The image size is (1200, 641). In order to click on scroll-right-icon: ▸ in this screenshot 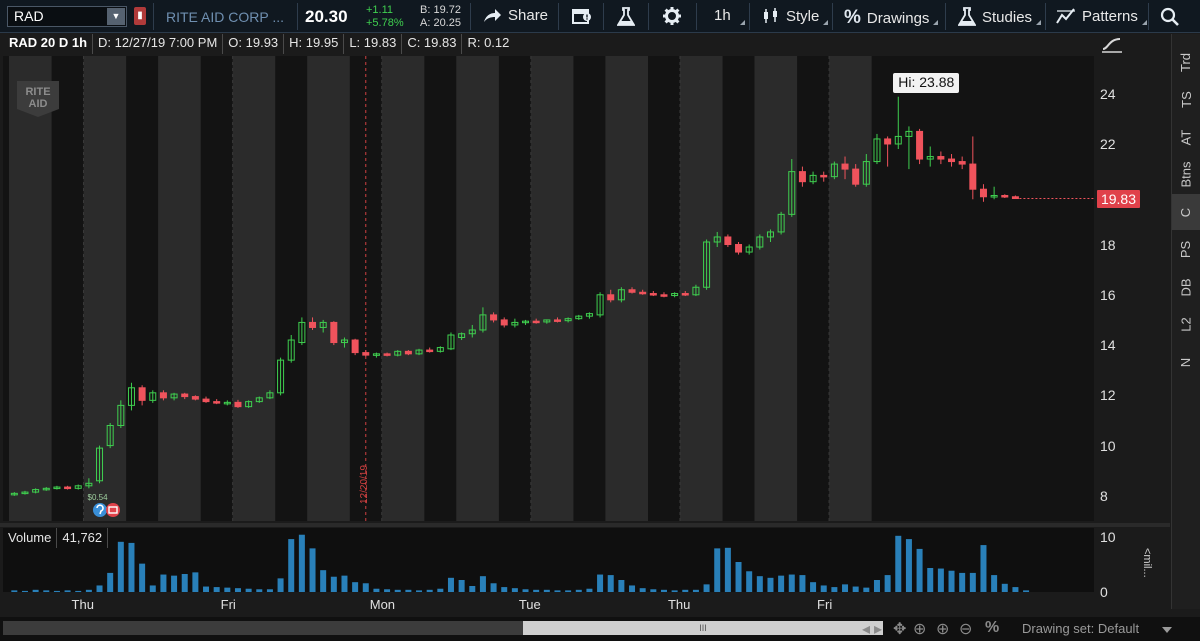, I will do `click(878, 629)`.